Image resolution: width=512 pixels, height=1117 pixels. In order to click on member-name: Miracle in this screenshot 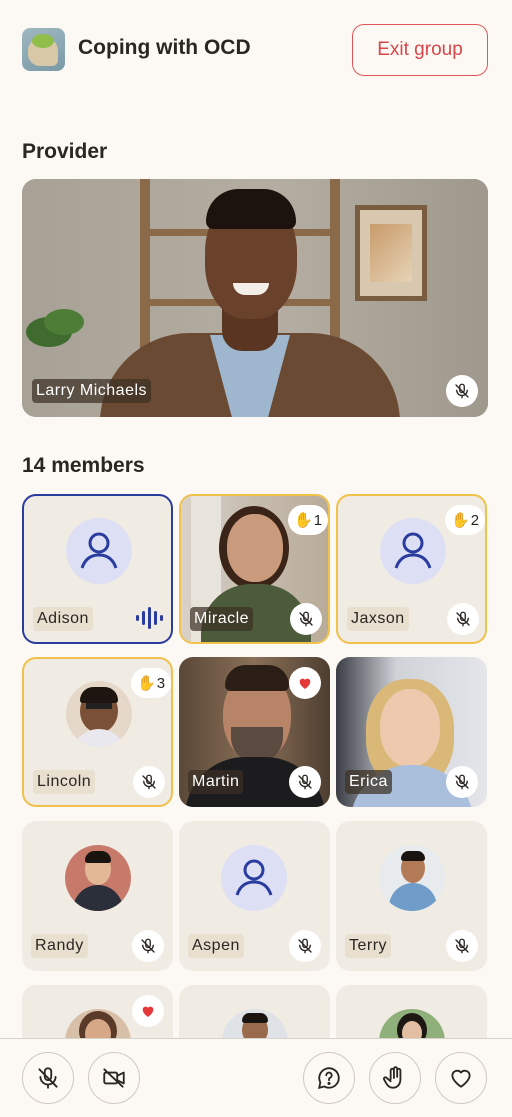, I will do `click(222, 619)`.